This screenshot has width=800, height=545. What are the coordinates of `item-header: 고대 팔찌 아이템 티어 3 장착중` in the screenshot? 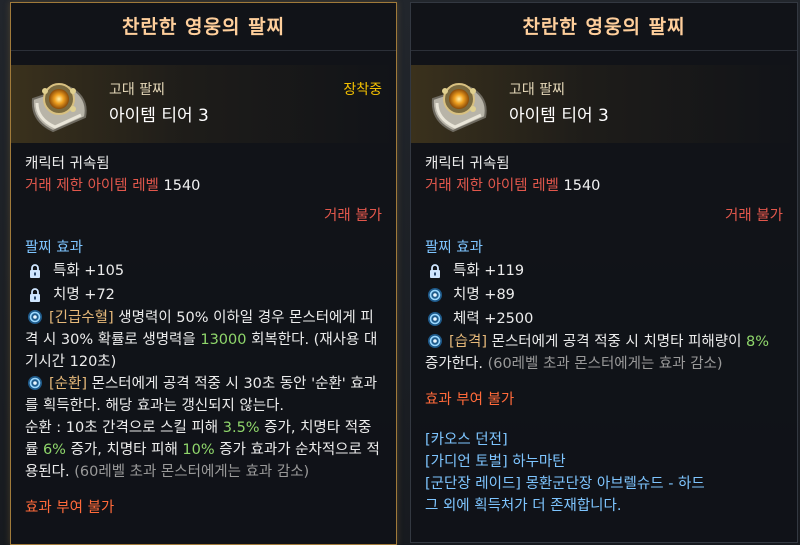 It's located at (203, 104).